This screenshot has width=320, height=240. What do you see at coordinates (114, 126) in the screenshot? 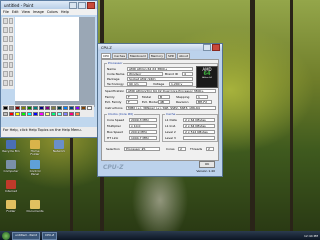
I see `field-label: Multiplier` at bounding box center [114, 126].